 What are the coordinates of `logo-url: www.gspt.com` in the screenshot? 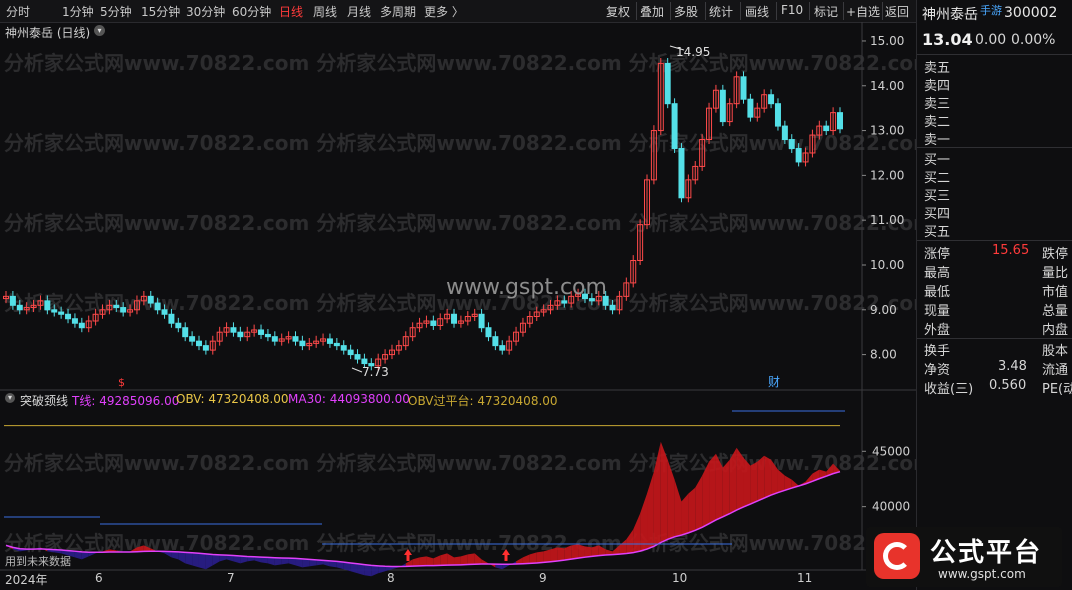 It's located at (982, 574).